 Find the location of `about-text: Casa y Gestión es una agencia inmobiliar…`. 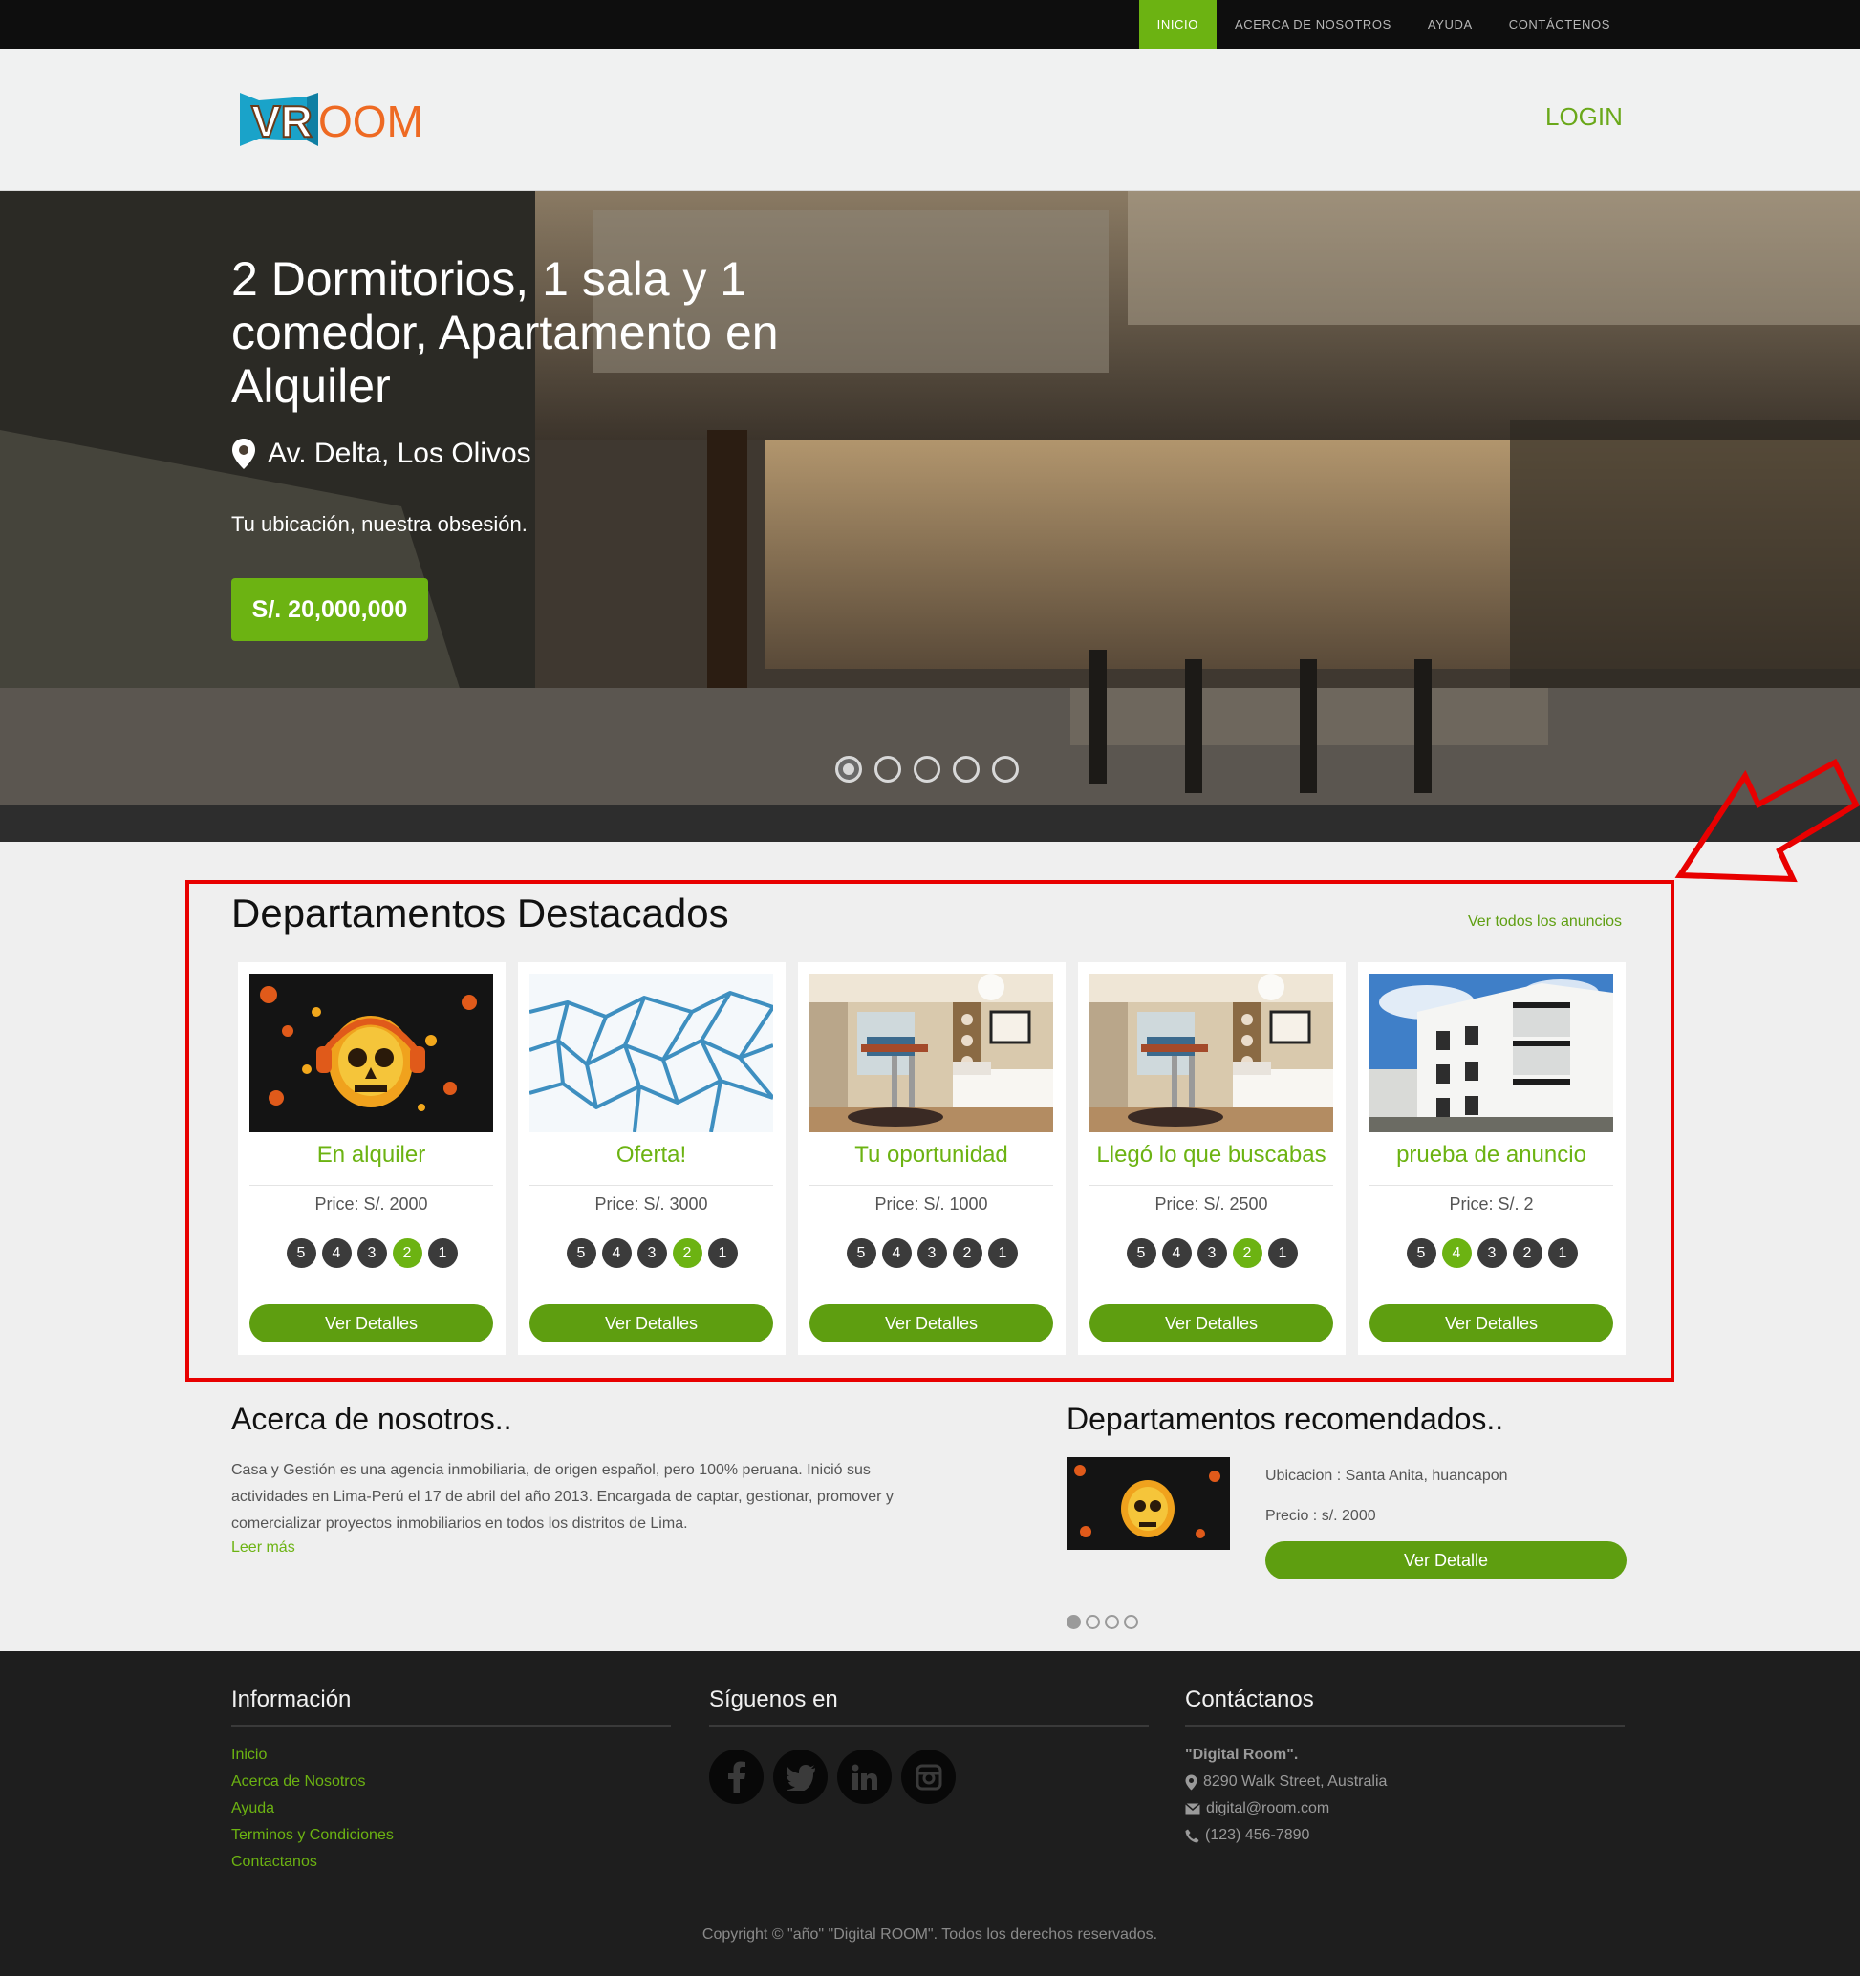

about-text: Casa y Gestión es una agencia inmobiliar… is located at coordinates (562, 1497).